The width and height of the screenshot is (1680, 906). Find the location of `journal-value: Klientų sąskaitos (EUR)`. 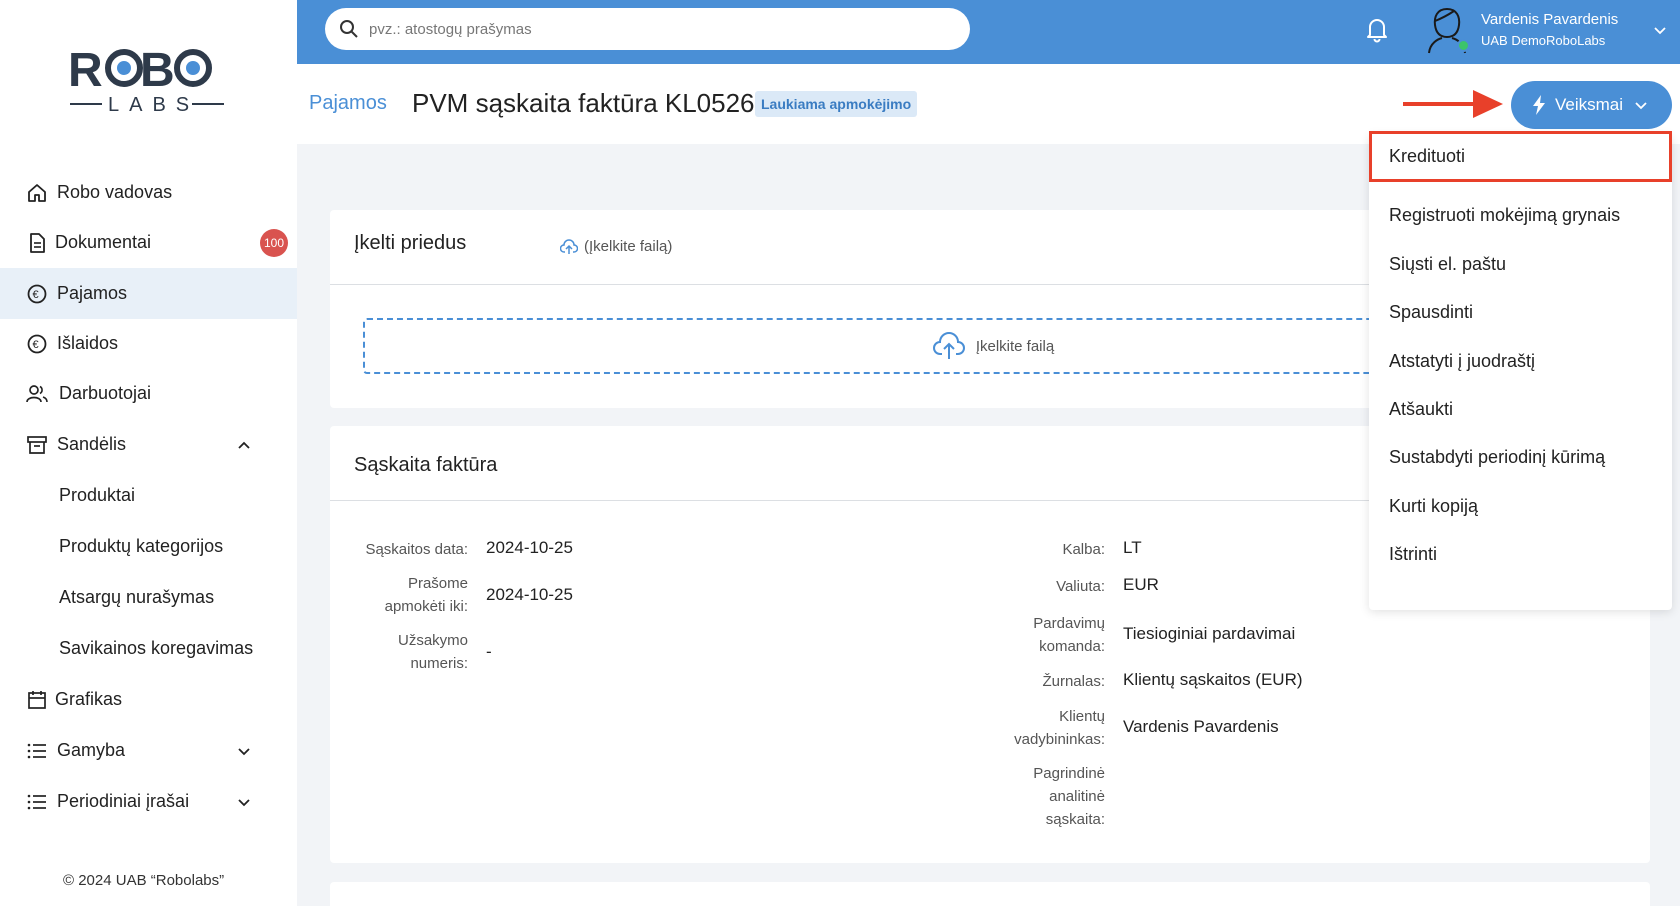

journal-value: Klientų sąskaitos (EUR) is located at coordinates (1213, 679).